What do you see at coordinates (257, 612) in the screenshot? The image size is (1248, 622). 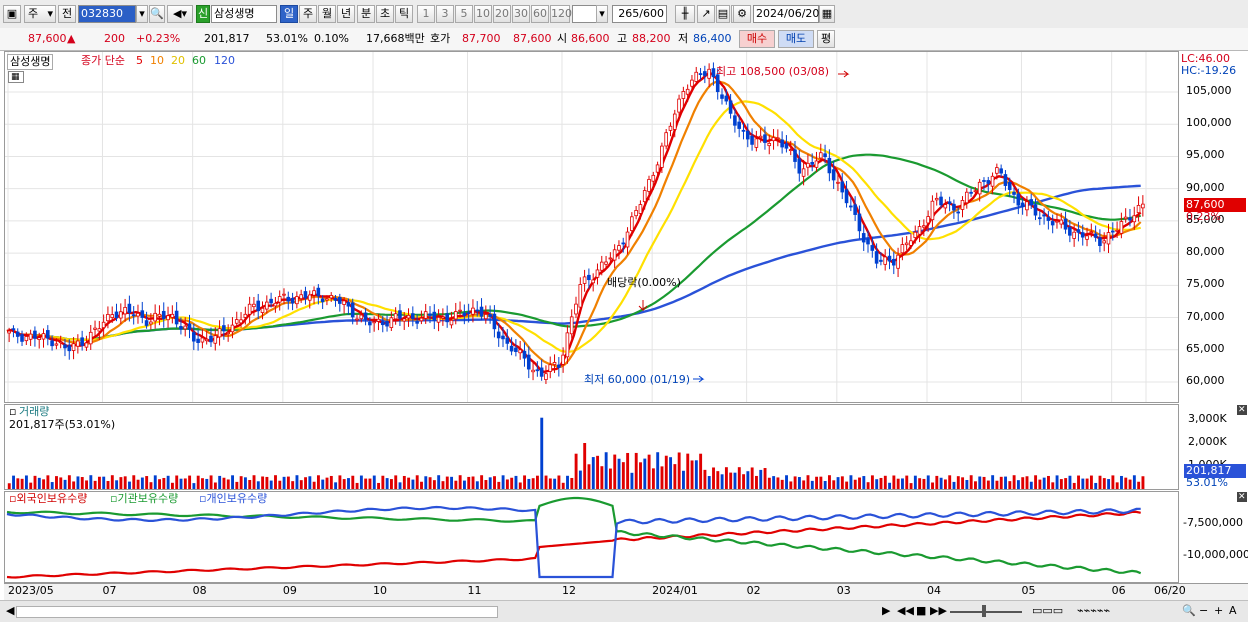 I see `scroll-thumb` at bounding box center [257, 612].